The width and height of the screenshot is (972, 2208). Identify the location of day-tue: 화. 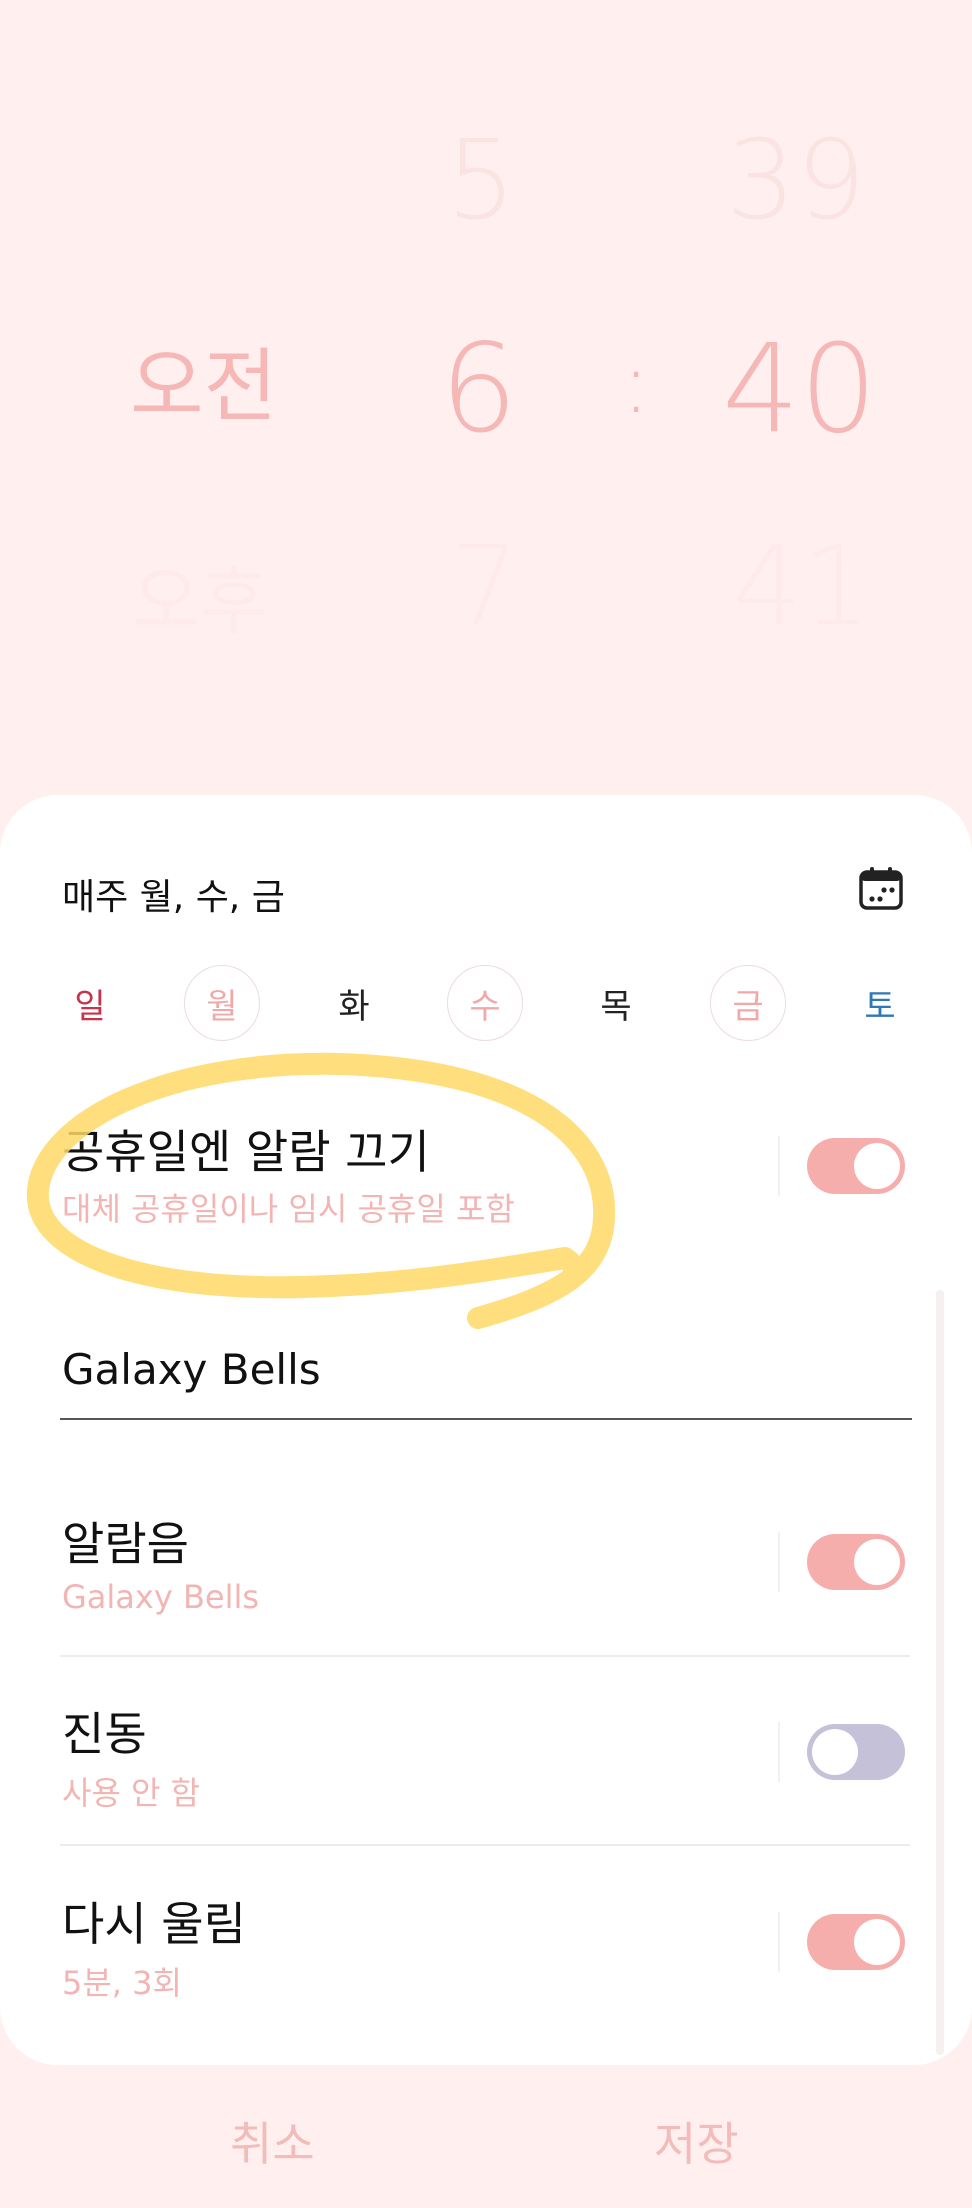
(354, 1003).